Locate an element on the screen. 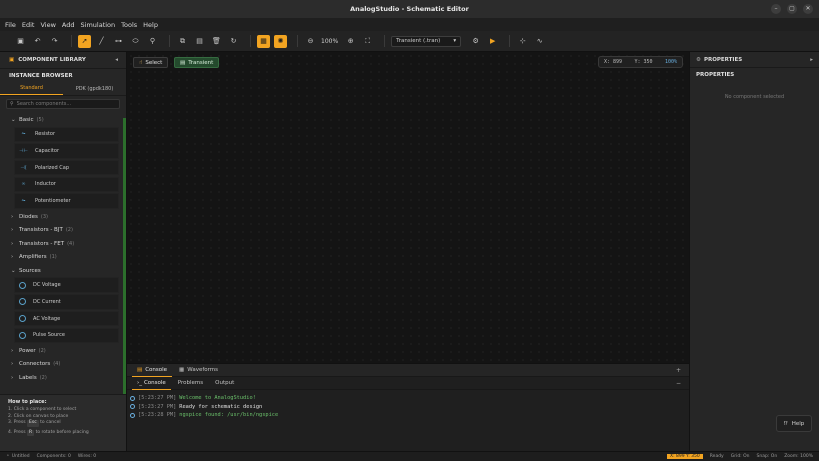 The height and width of the screenshot is (461, 819). transient-mode-button: ▤ Transient is located at coordinates (197, 62).